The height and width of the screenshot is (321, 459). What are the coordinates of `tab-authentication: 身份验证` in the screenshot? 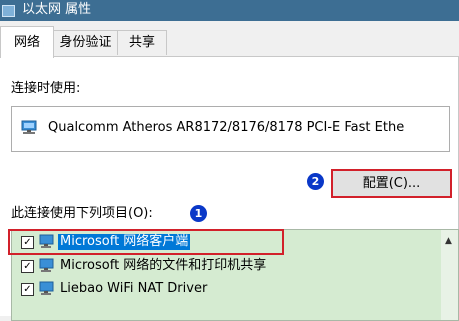 It's located at (85, 42).